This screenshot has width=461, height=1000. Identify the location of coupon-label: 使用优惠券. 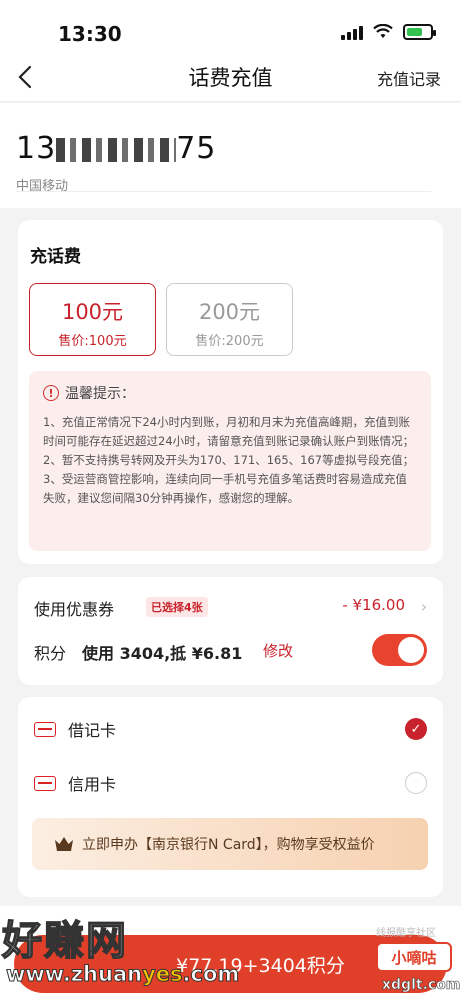
(74, 608).